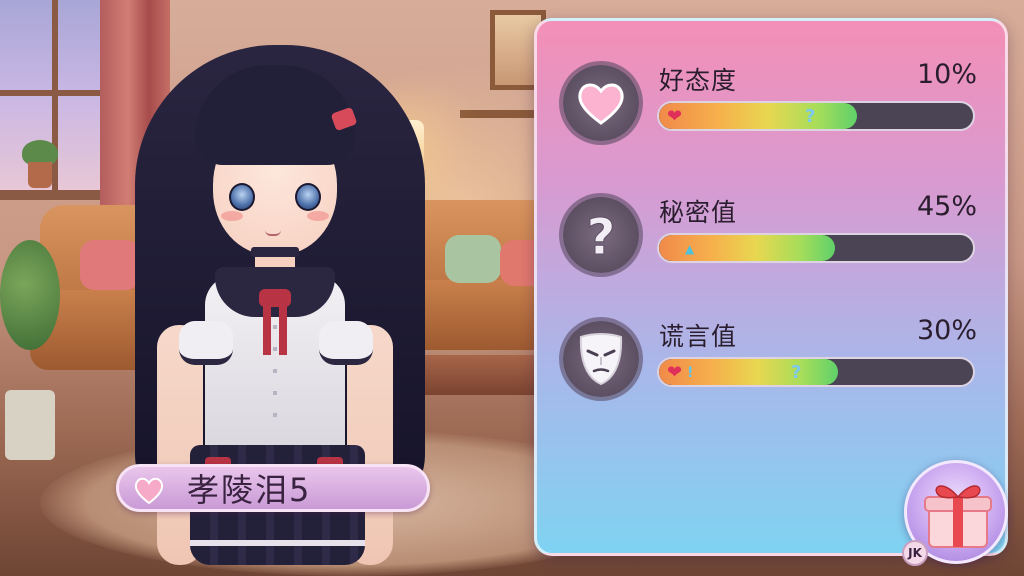  Describe the element at coordinates (946, 206) in the screenshot. I see `stat-value: 45%` at that location.